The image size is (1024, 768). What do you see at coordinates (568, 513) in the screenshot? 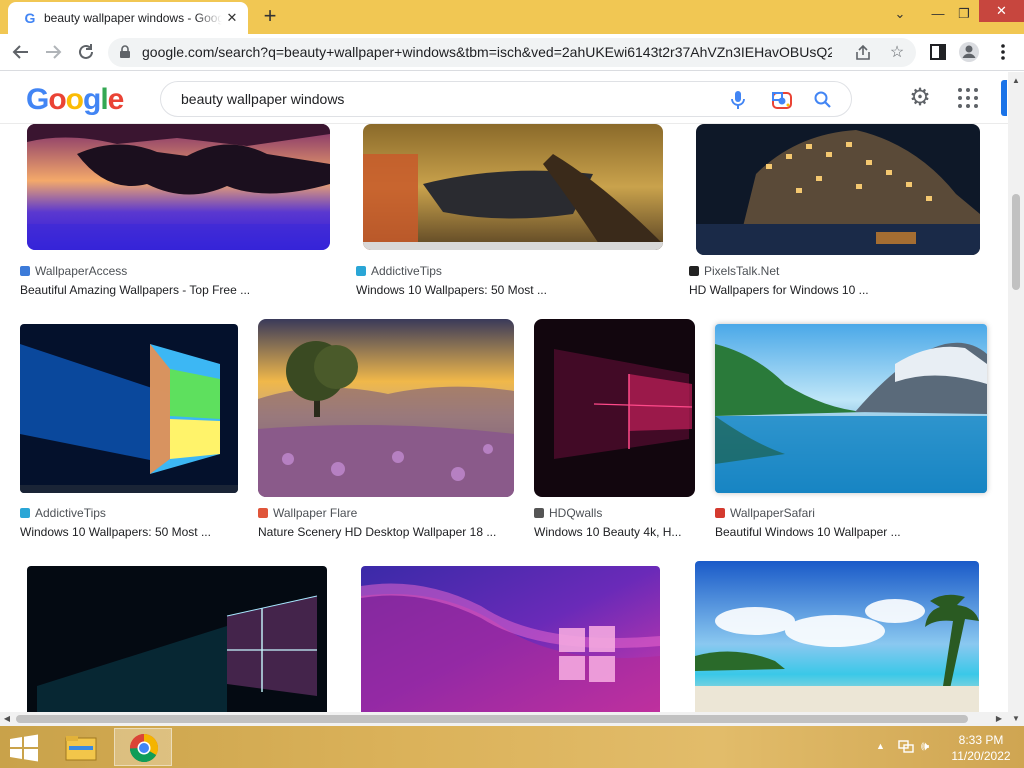
I see `result-source: HDQwalls` at bounding box center [568, 513].